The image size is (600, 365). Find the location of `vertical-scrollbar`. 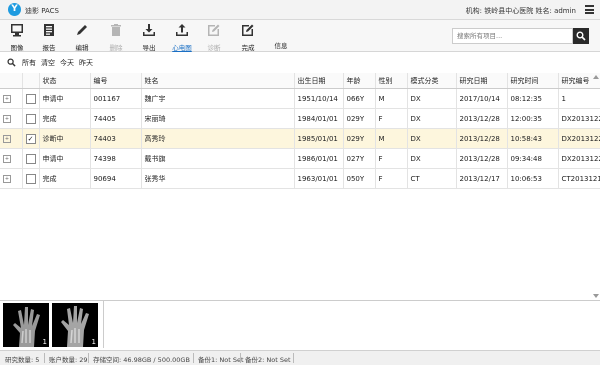

vertical-scrollbar is located at coordinates (596, 186).